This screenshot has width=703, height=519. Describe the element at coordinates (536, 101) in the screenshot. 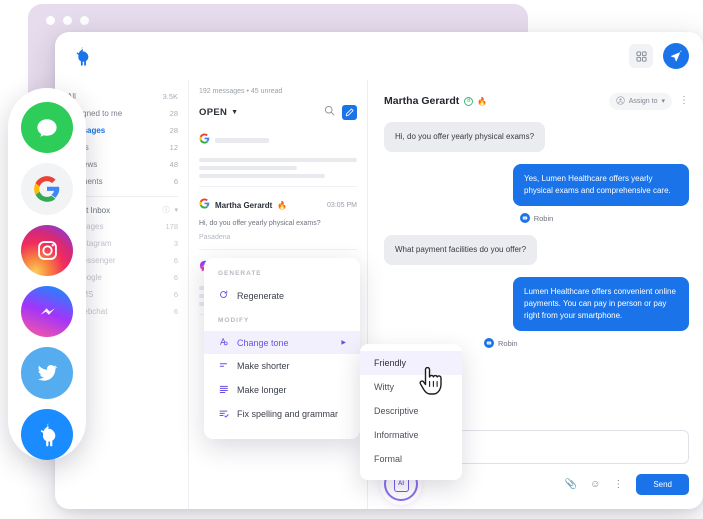

I see `chat-header: Martha Gerardt 8 🔥 Assign to ▾ ⋮` at that location.